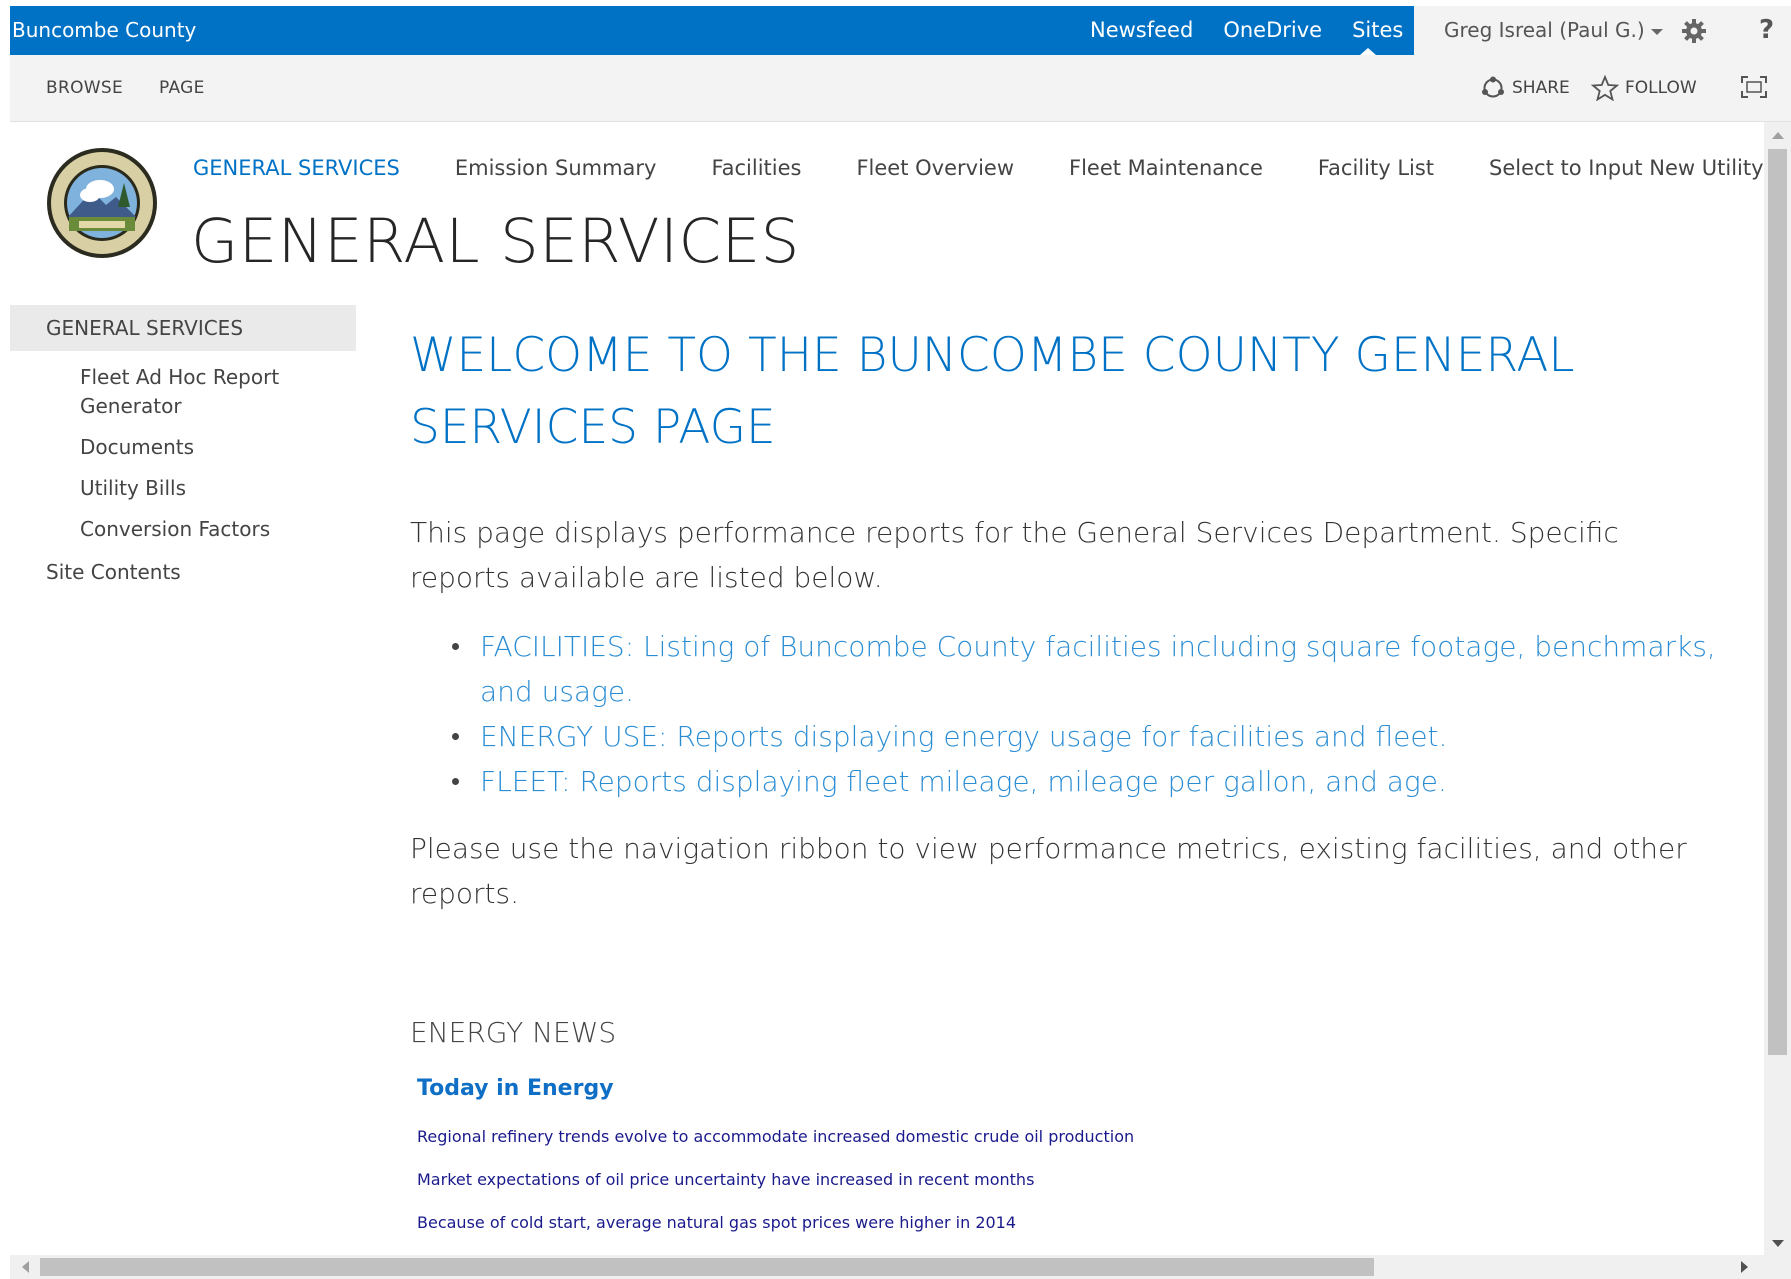 The height and width of the screenshot is (1279, 1791). I want to click on share-button: SHARE, so click(1525, 88).